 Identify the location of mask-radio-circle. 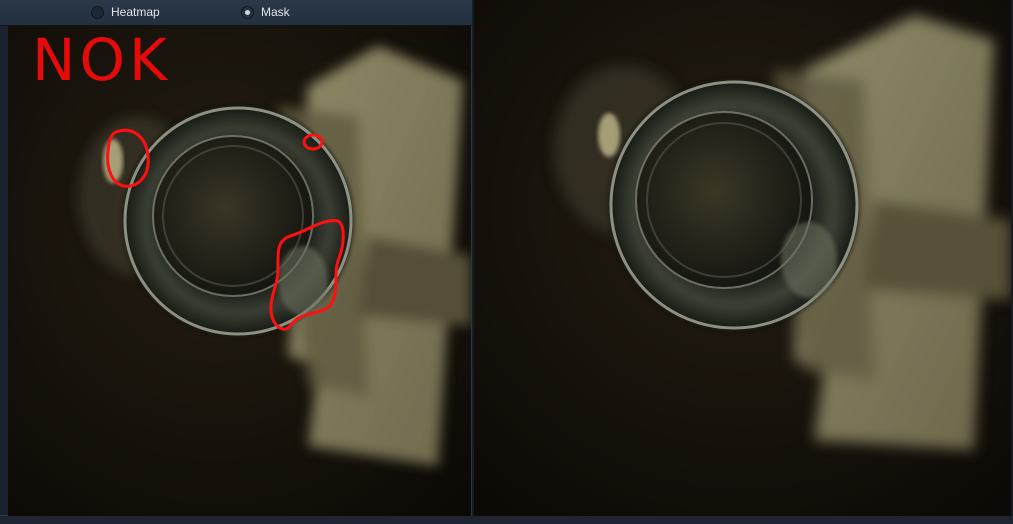
(247, 12).